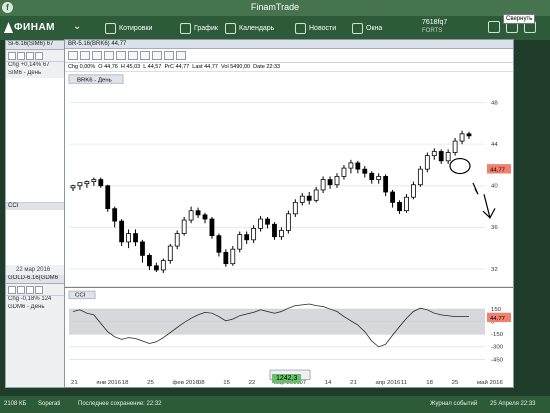 The height and width of the screenshot is (413, 550). What do you see at coordinates (49, 404) in the screenshot?
I see `connection-status: Soperati` at bounding box center [49, 404].